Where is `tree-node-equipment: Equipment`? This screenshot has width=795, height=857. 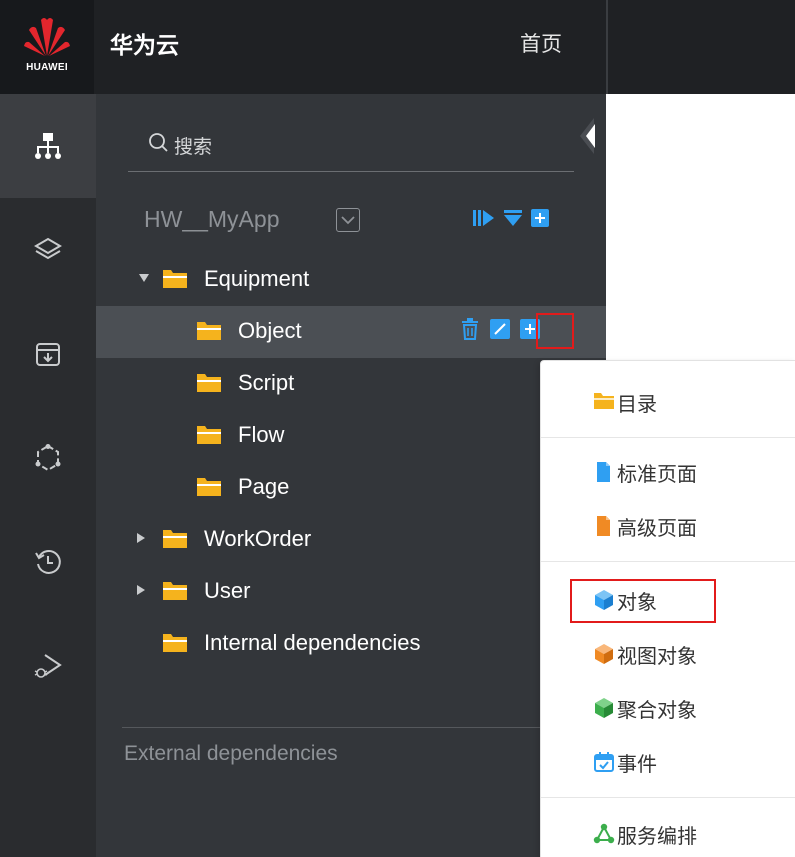
tree-node-equipment: Equipment is located at coordinates (351, 280).